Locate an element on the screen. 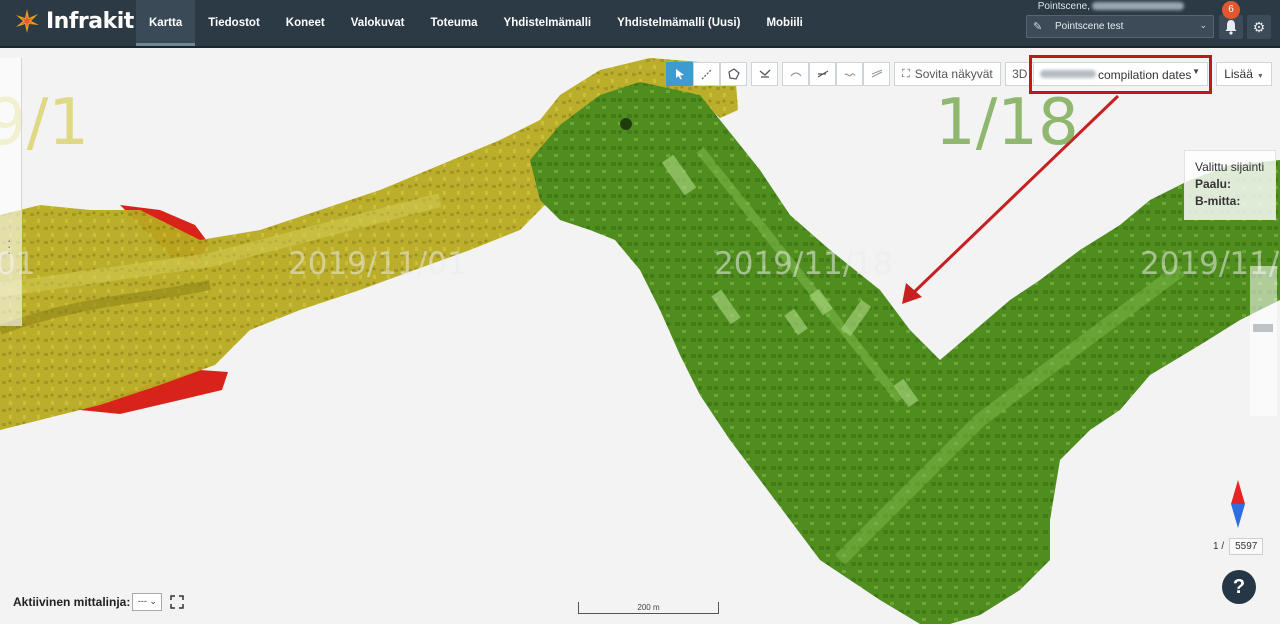 The width and height of the screenshot is (1280, 624). brand-logo: Infrakit is located at coordinates (74, 21).